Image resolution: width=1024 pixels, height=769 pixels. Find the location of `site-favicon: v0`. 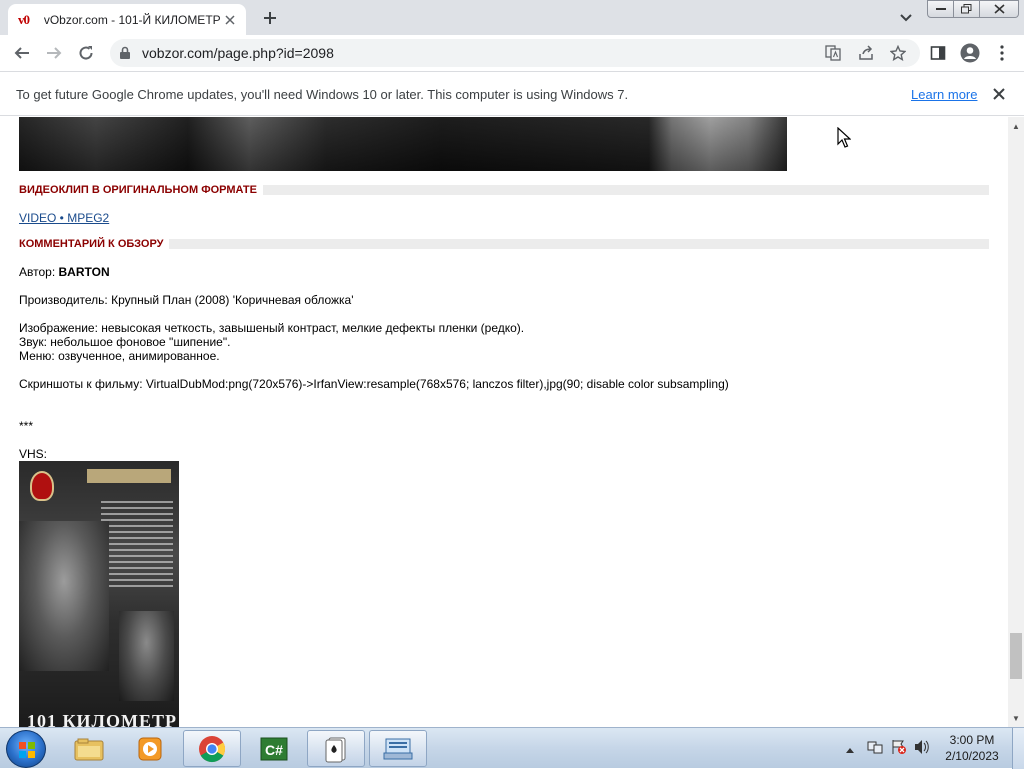

site-favicon: v0 is located at coordinates (27, 19).